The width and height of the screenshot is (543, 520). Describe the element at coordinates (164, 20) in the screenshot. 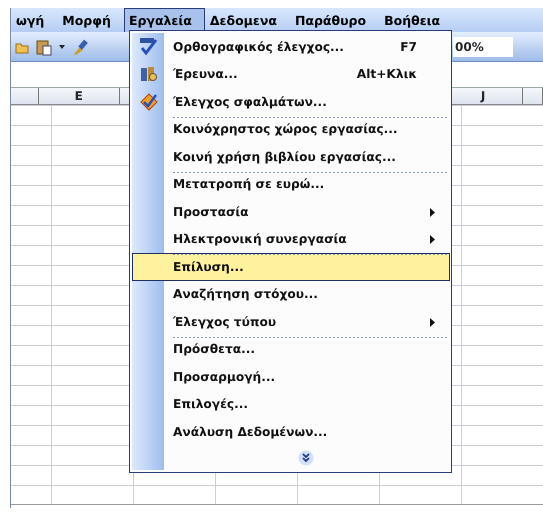

I see `menu-bar-item: Εργαλεία` at that location.